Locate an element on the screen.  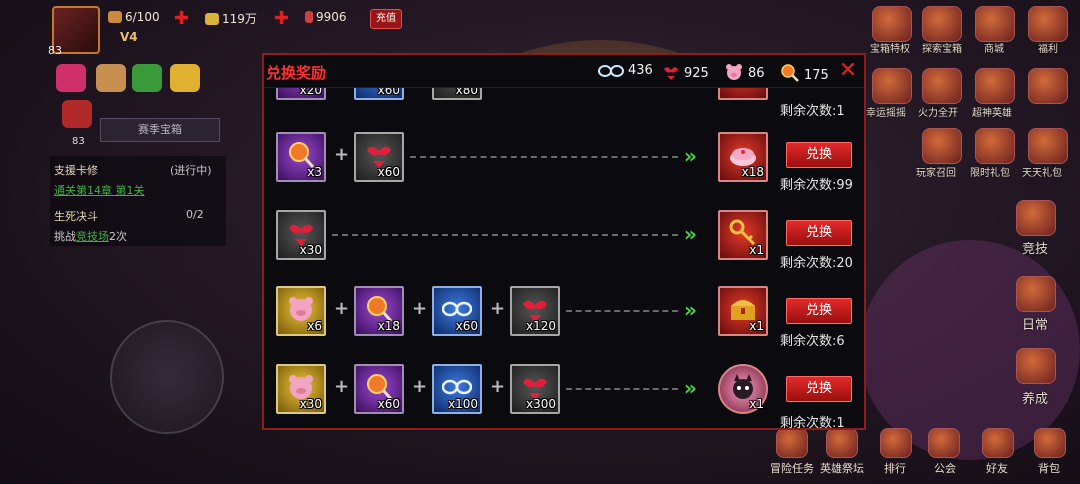
explore-chest-icon is located at coordinates (942, 24).